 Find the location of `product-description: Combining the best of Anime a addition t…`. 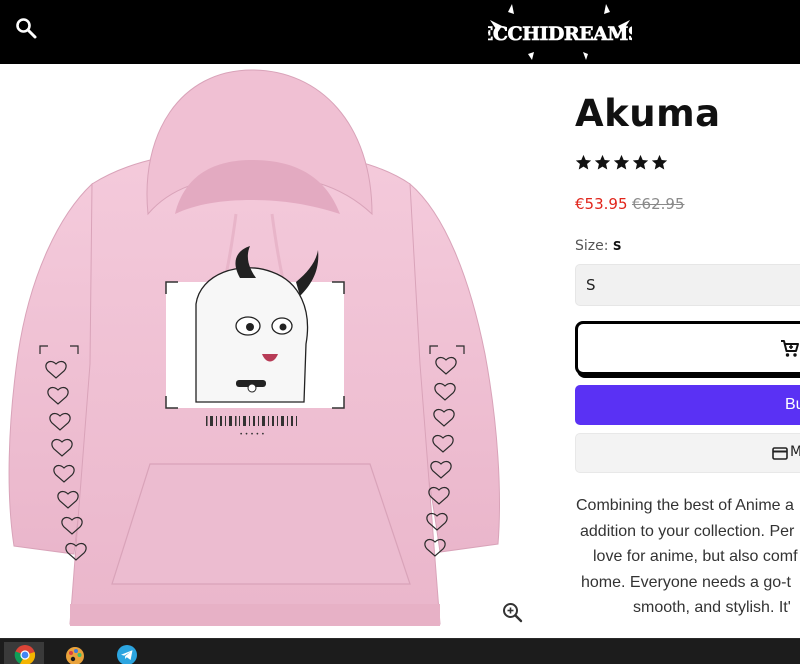

product-description: Combining the best of Anime a addition t… is located at coordinates (688, 557).